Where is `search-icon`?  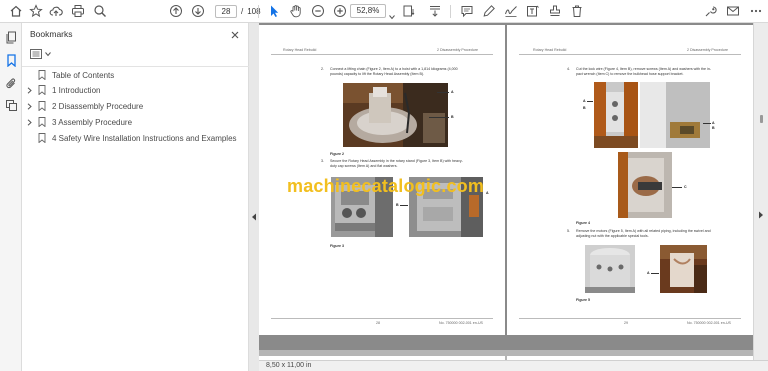 search-icon is located at coordinates (100, 11).